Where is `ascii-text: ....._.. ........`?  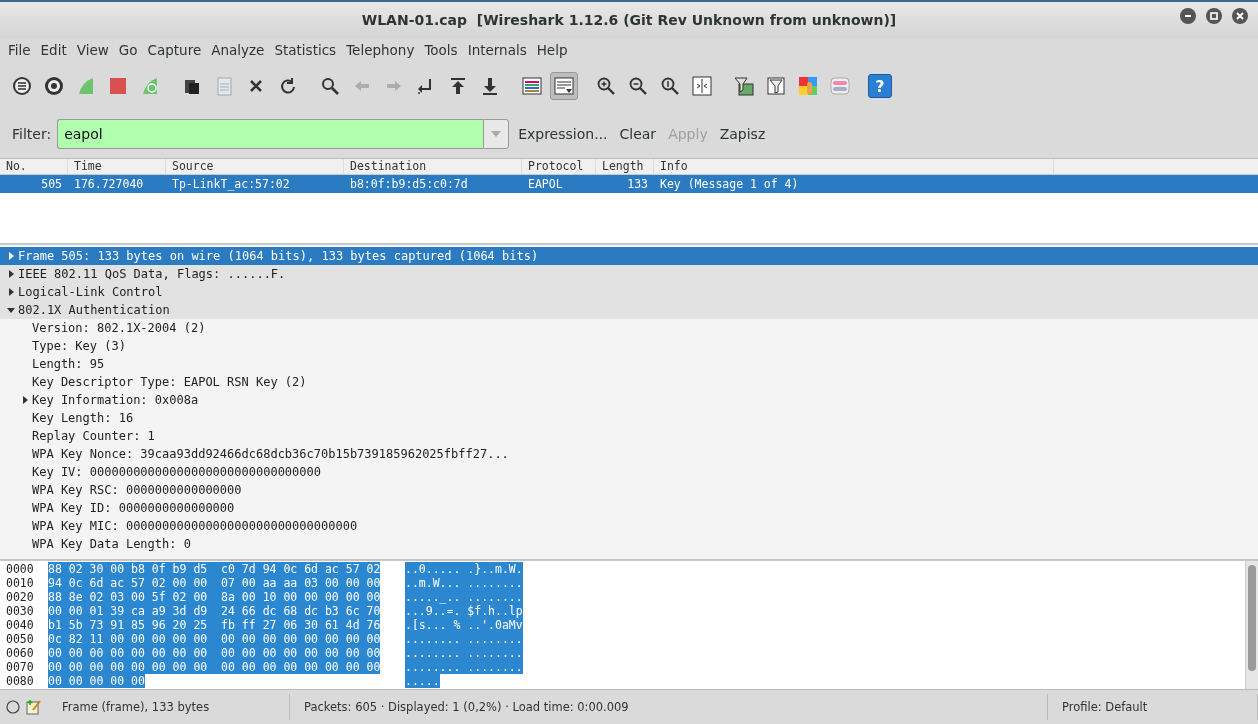
ascii-text: ....._.. ........ is located at coordinates (464, 597).